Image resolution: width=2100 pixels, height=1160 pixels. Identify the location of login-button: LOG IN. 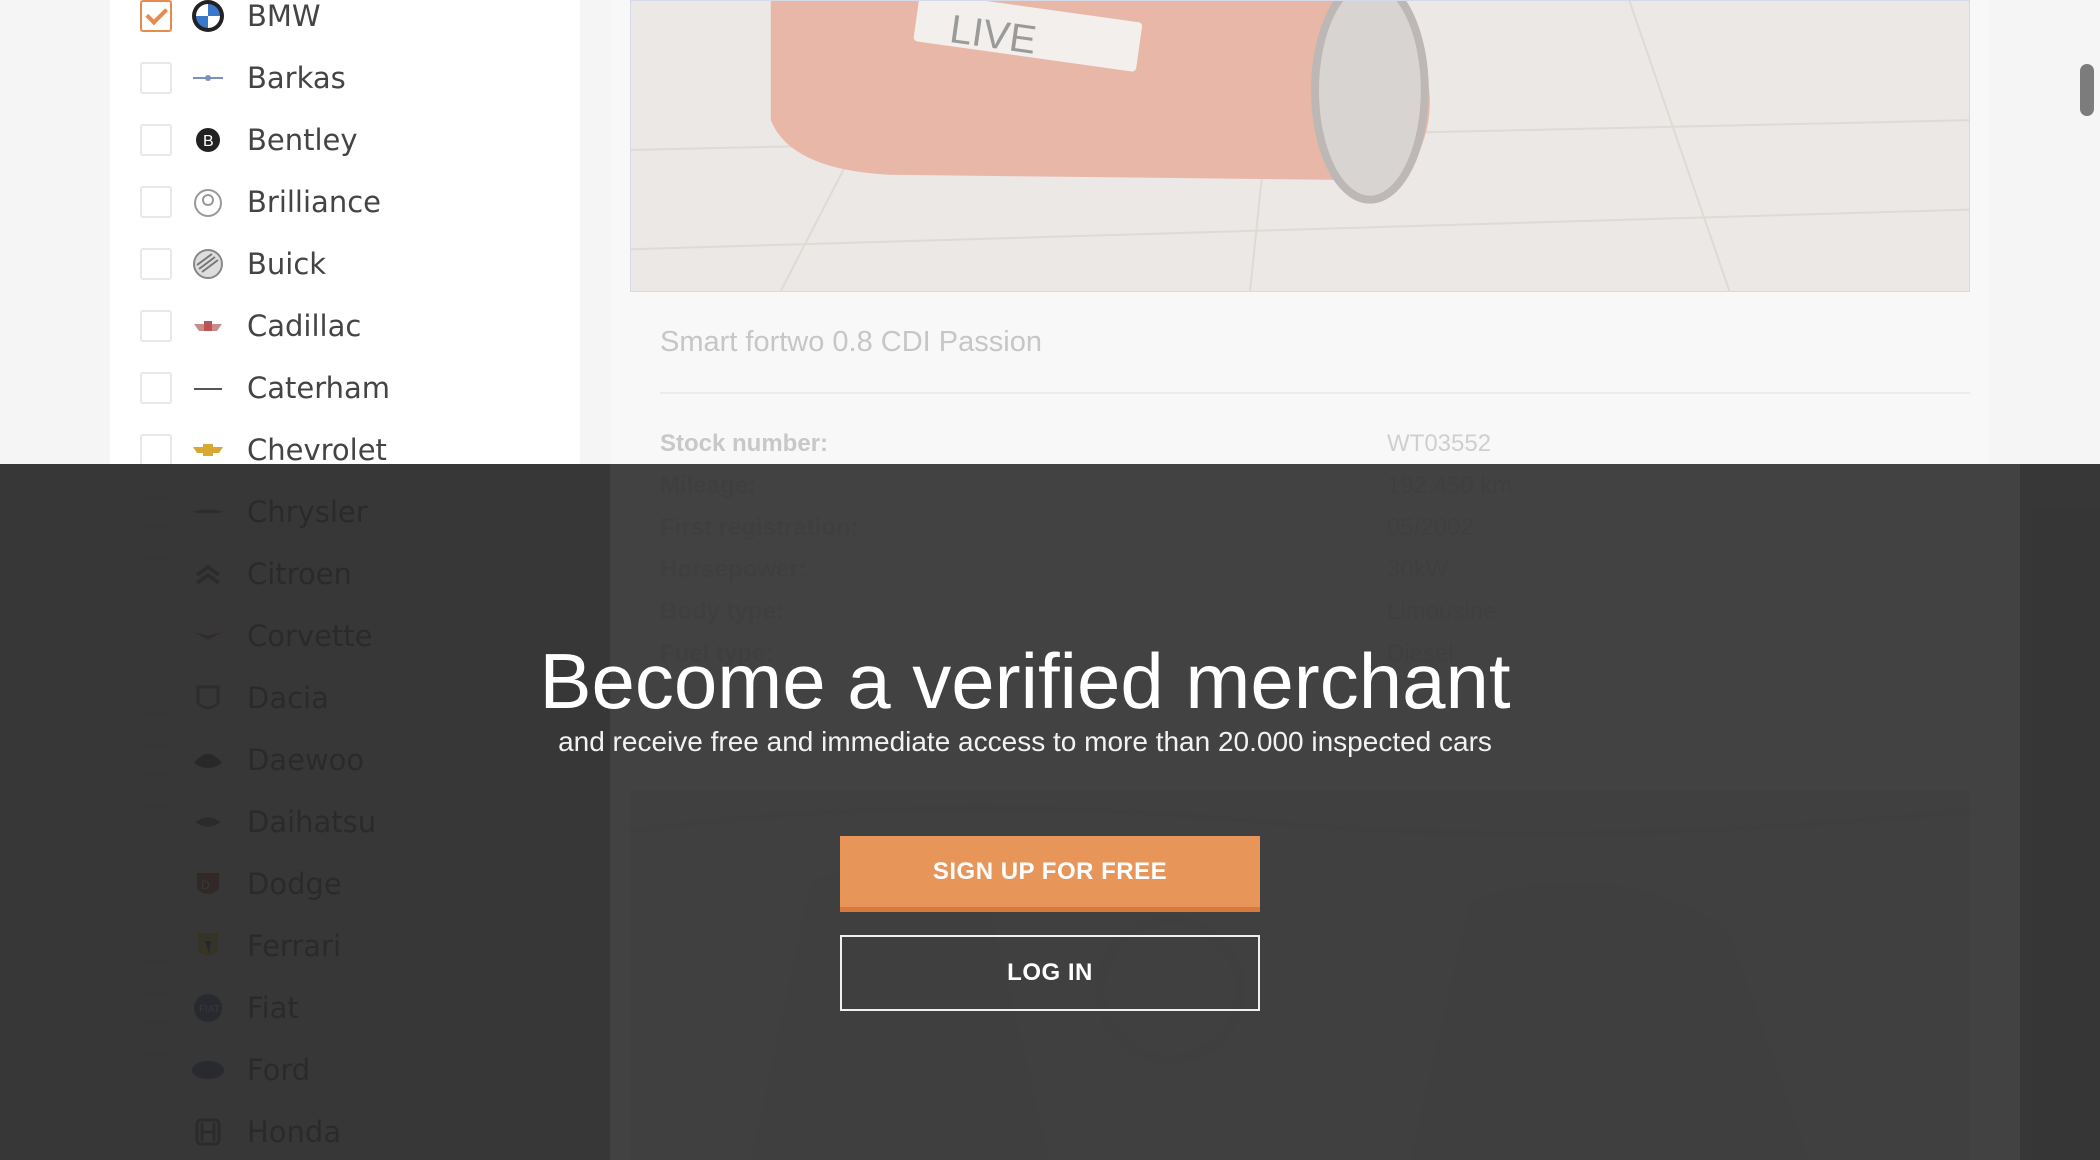
(1050, 973).